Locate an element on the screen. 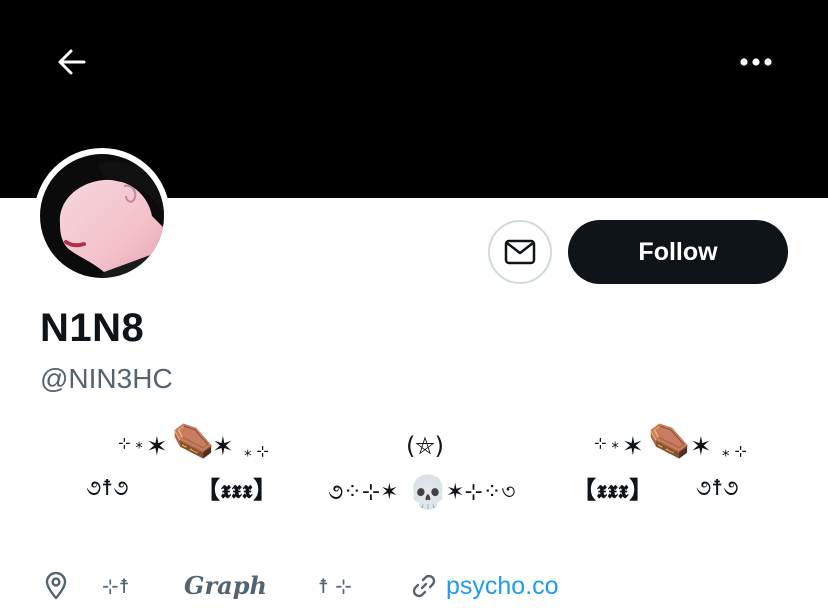 The image size is (828, 615). more-button is located at coordinates (756, 62).